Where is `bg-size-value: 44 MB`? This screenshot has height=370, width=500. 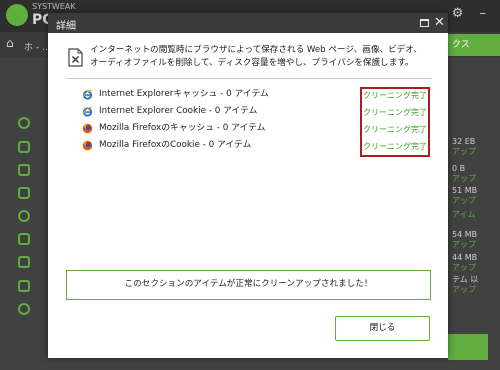 bg-size-value: 44 MB is located at coordinates (465, 257).